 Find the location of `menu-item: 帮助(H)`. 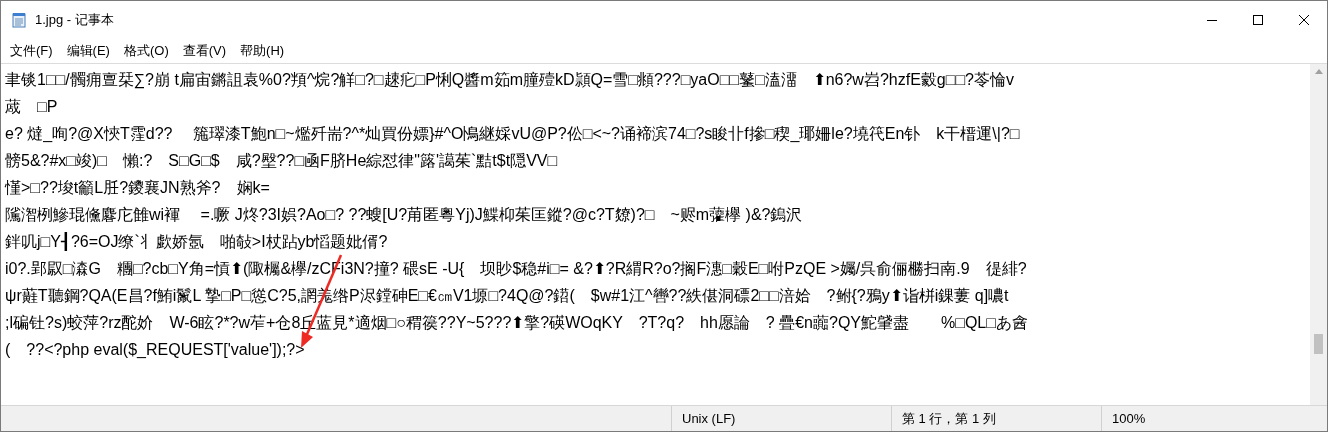

menu-item: 帮助(H) is located at coordinates (262, 51).